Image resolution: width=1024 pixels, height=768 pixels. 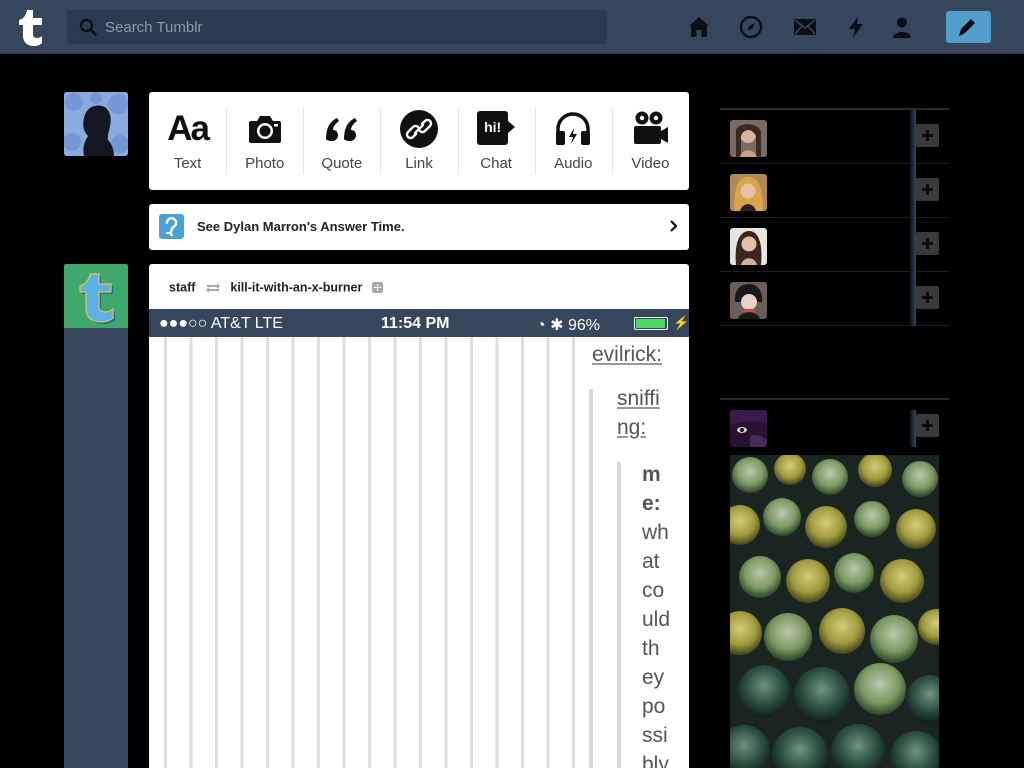 What do you see at coordinates (341, 129) in the screenshot?
I see `quote-icon` at bounding box center [341, 129].